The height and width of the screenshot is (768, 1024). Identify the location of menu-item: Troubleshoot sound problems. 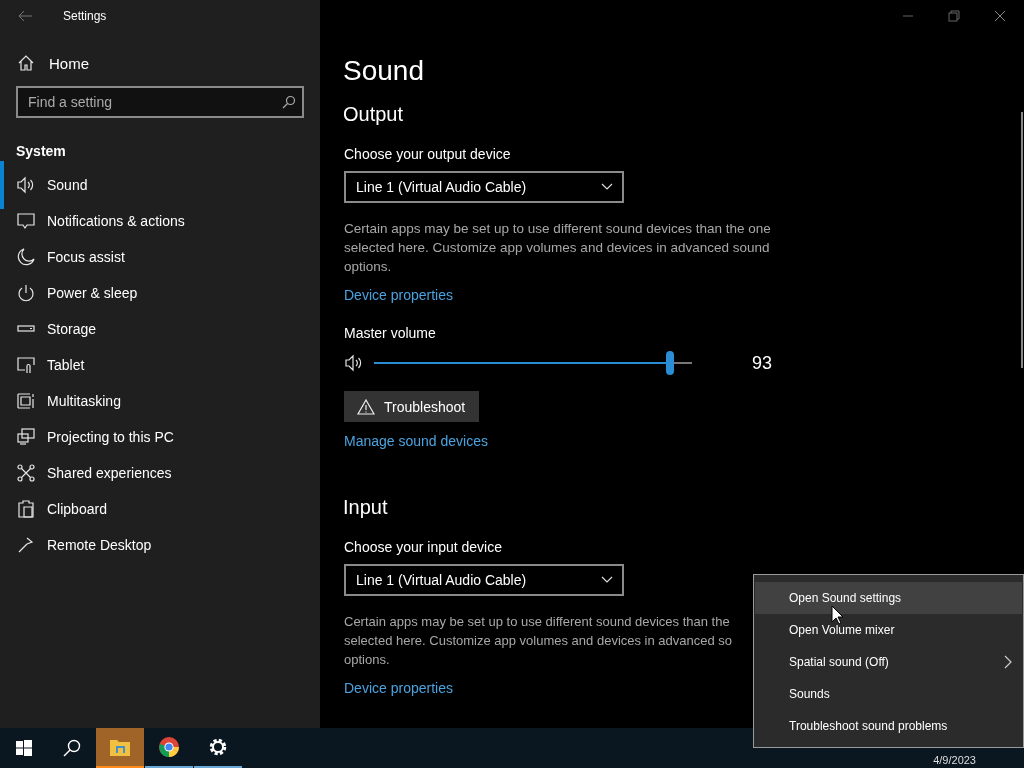
(888, 726).